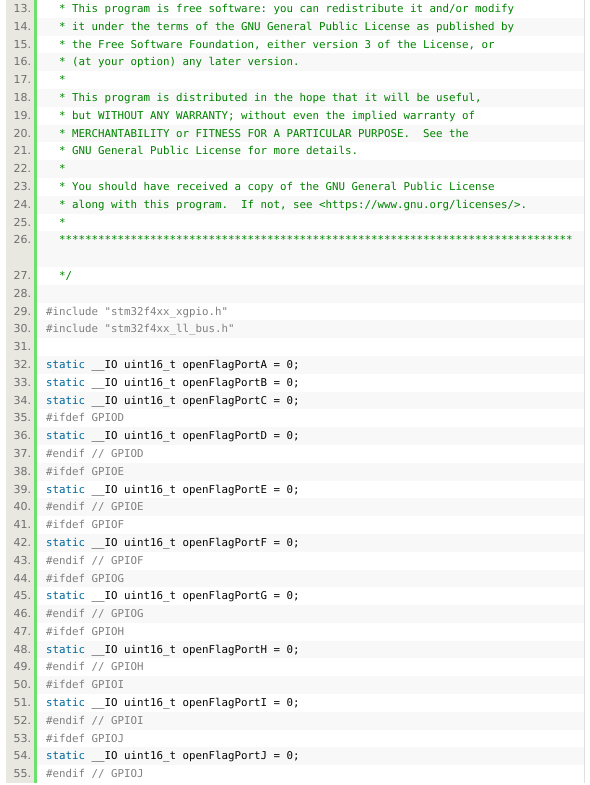 Image resolution: width=590 pixels, height=785 pixels. Describe the element at coordinates (172, 382) in the screenshot. I see `code-line: static __IO uint16_t openFlagPortB = 0;` at that location.